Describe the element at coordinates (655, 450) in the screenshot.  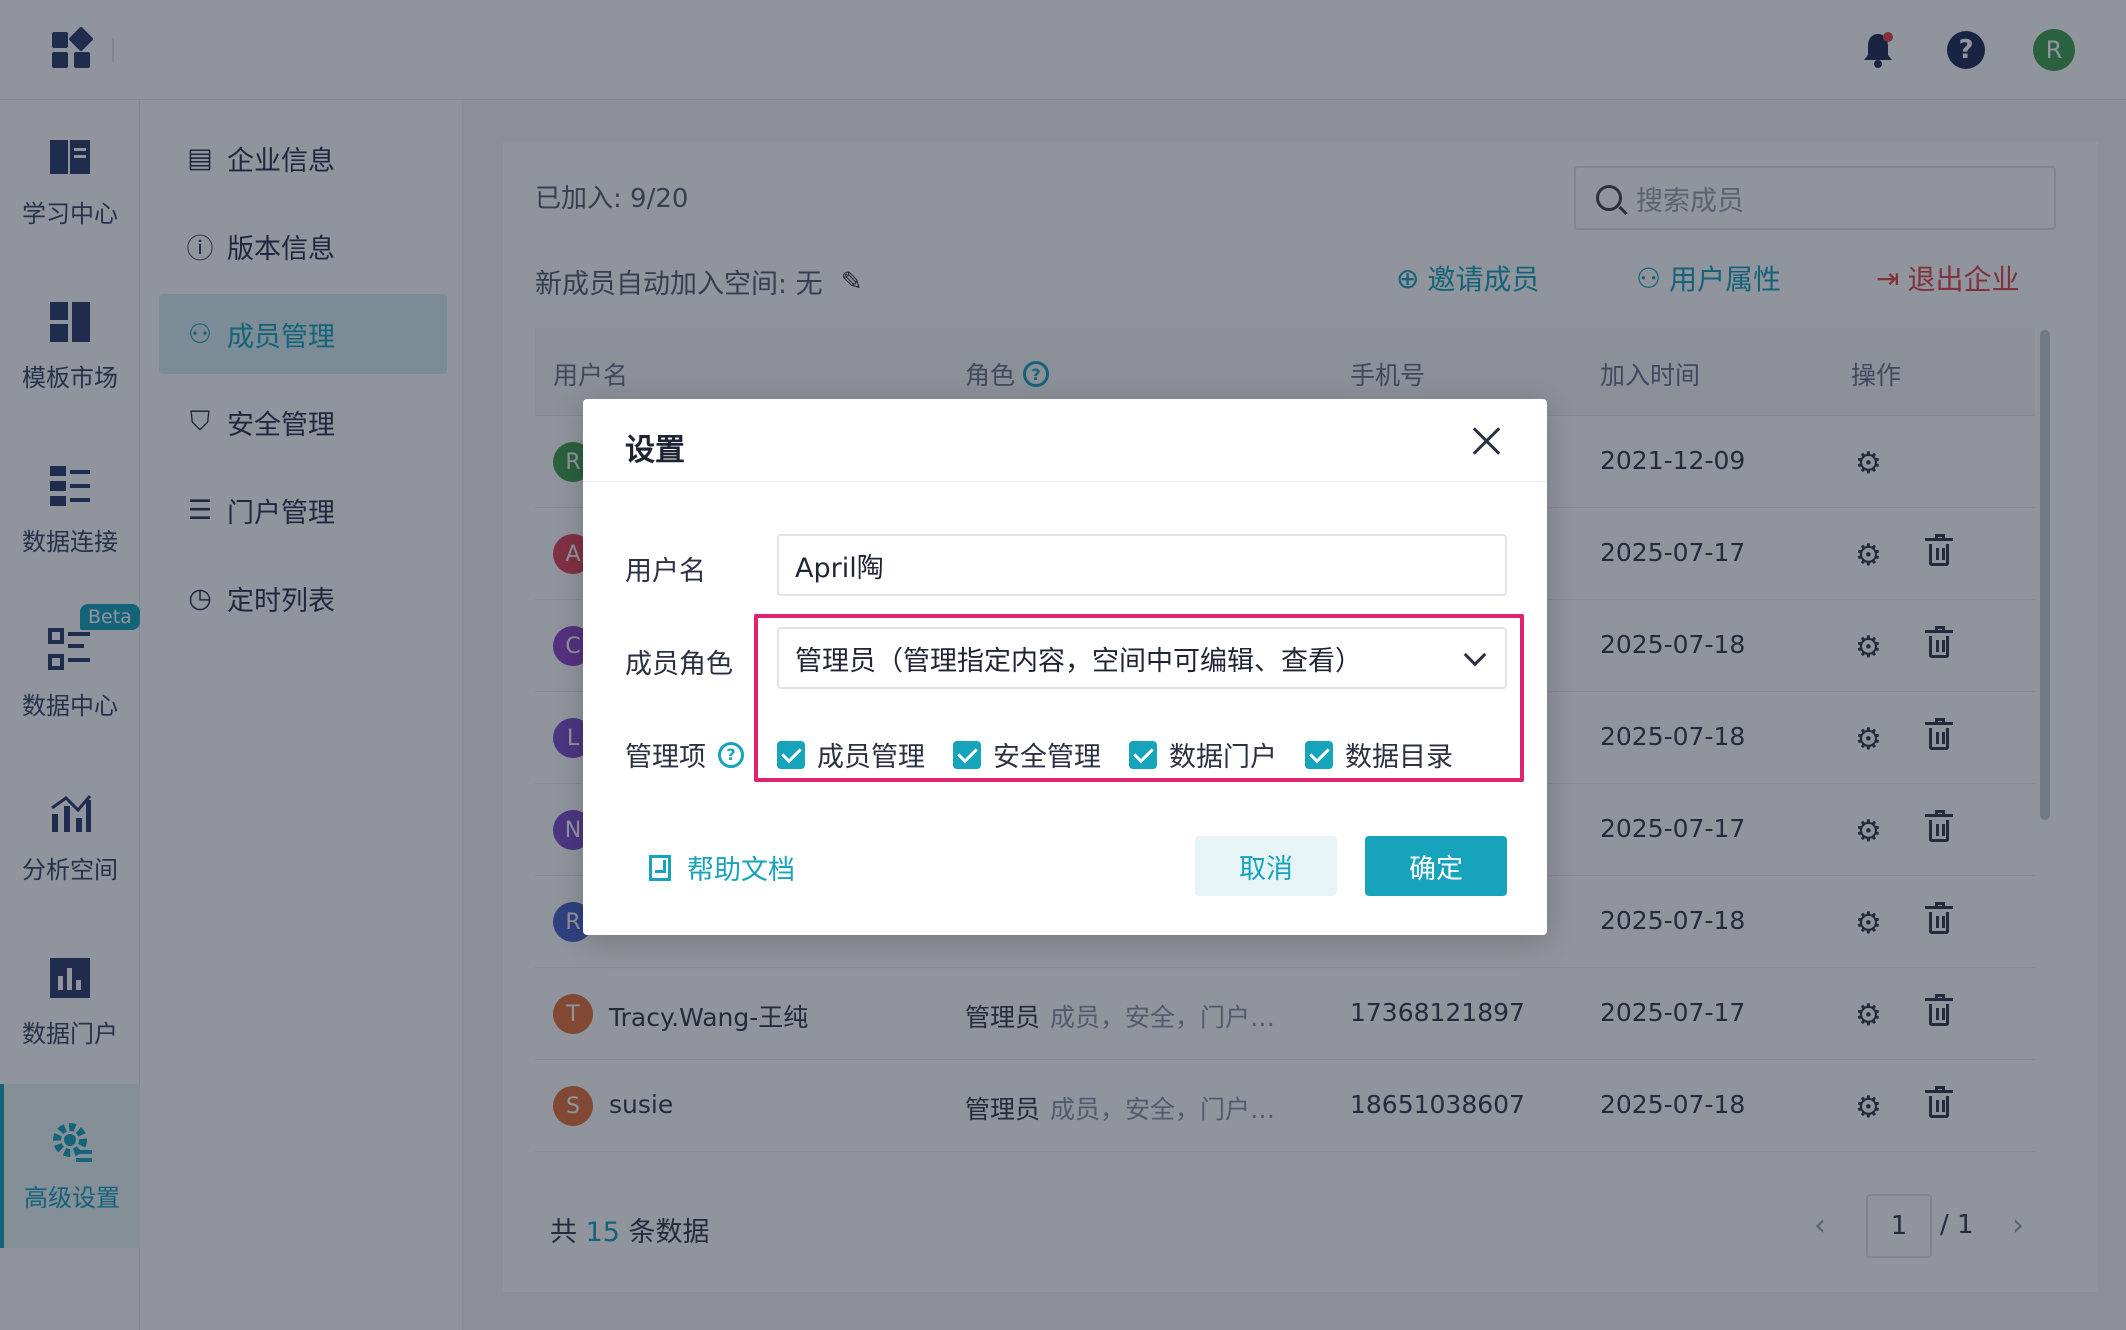
I see `dialog-title: 设置` at that location.